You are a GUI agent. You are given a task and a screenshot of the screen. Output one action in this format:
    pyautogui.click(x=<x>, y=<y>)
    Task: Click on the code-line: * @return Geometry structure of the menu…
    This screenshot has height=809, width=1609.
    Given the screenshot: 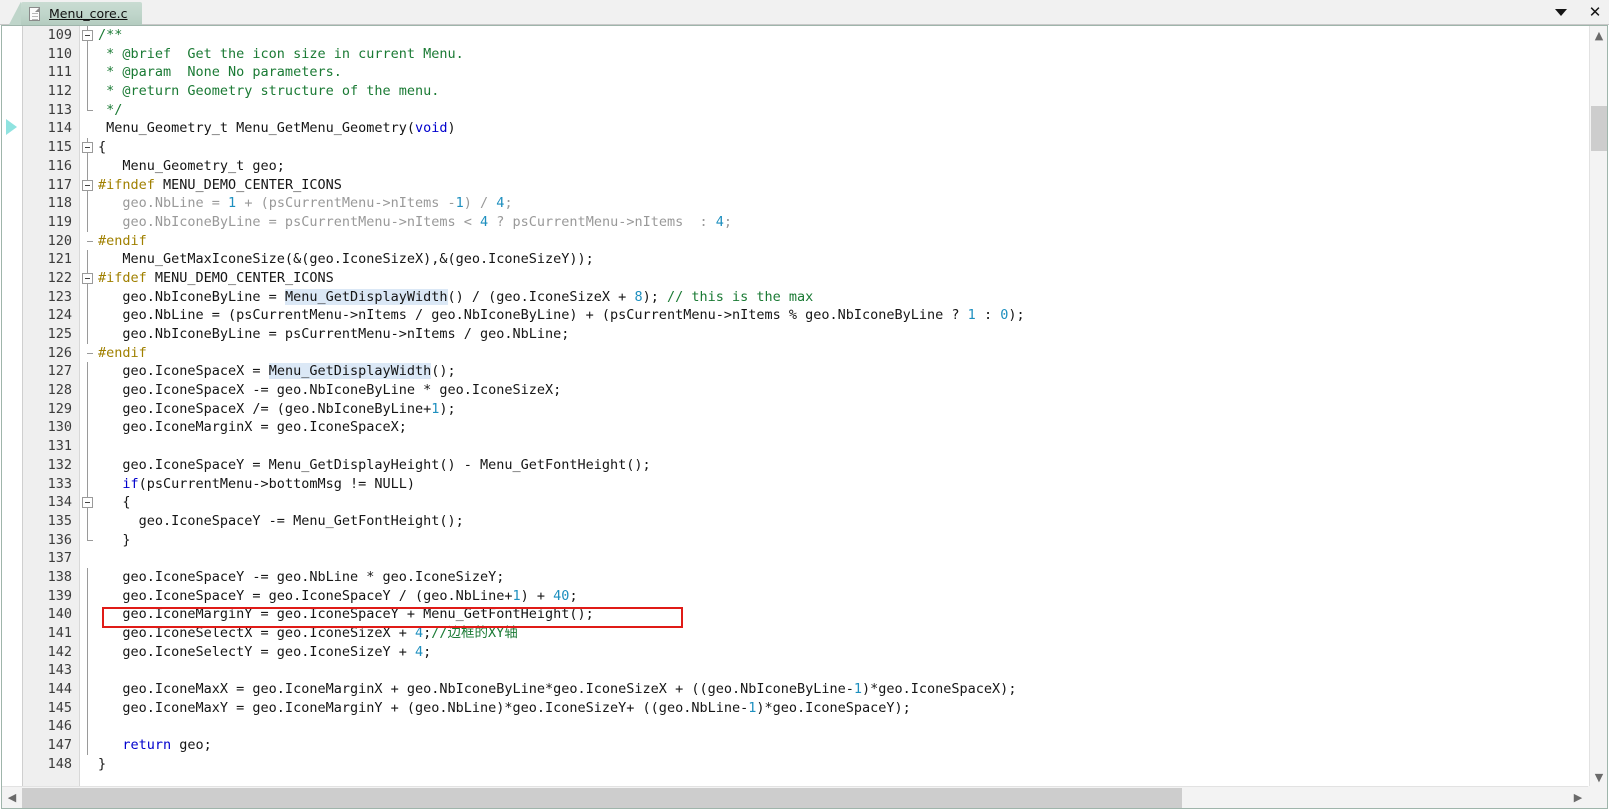 What is the action you would take?
    pyautogui.click(x=843, y=91)
    